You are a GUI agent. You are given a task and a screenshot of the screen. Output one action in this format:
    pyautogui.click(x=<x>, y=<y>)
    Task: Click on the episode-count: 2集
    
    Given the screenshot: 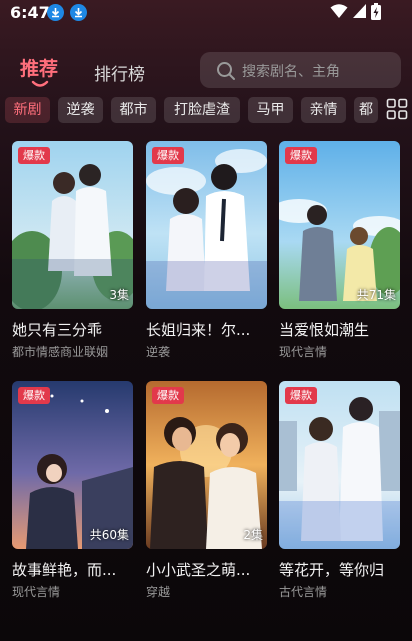 What is the action you would take?
    pyautogui.click(x=253, y=535)
    